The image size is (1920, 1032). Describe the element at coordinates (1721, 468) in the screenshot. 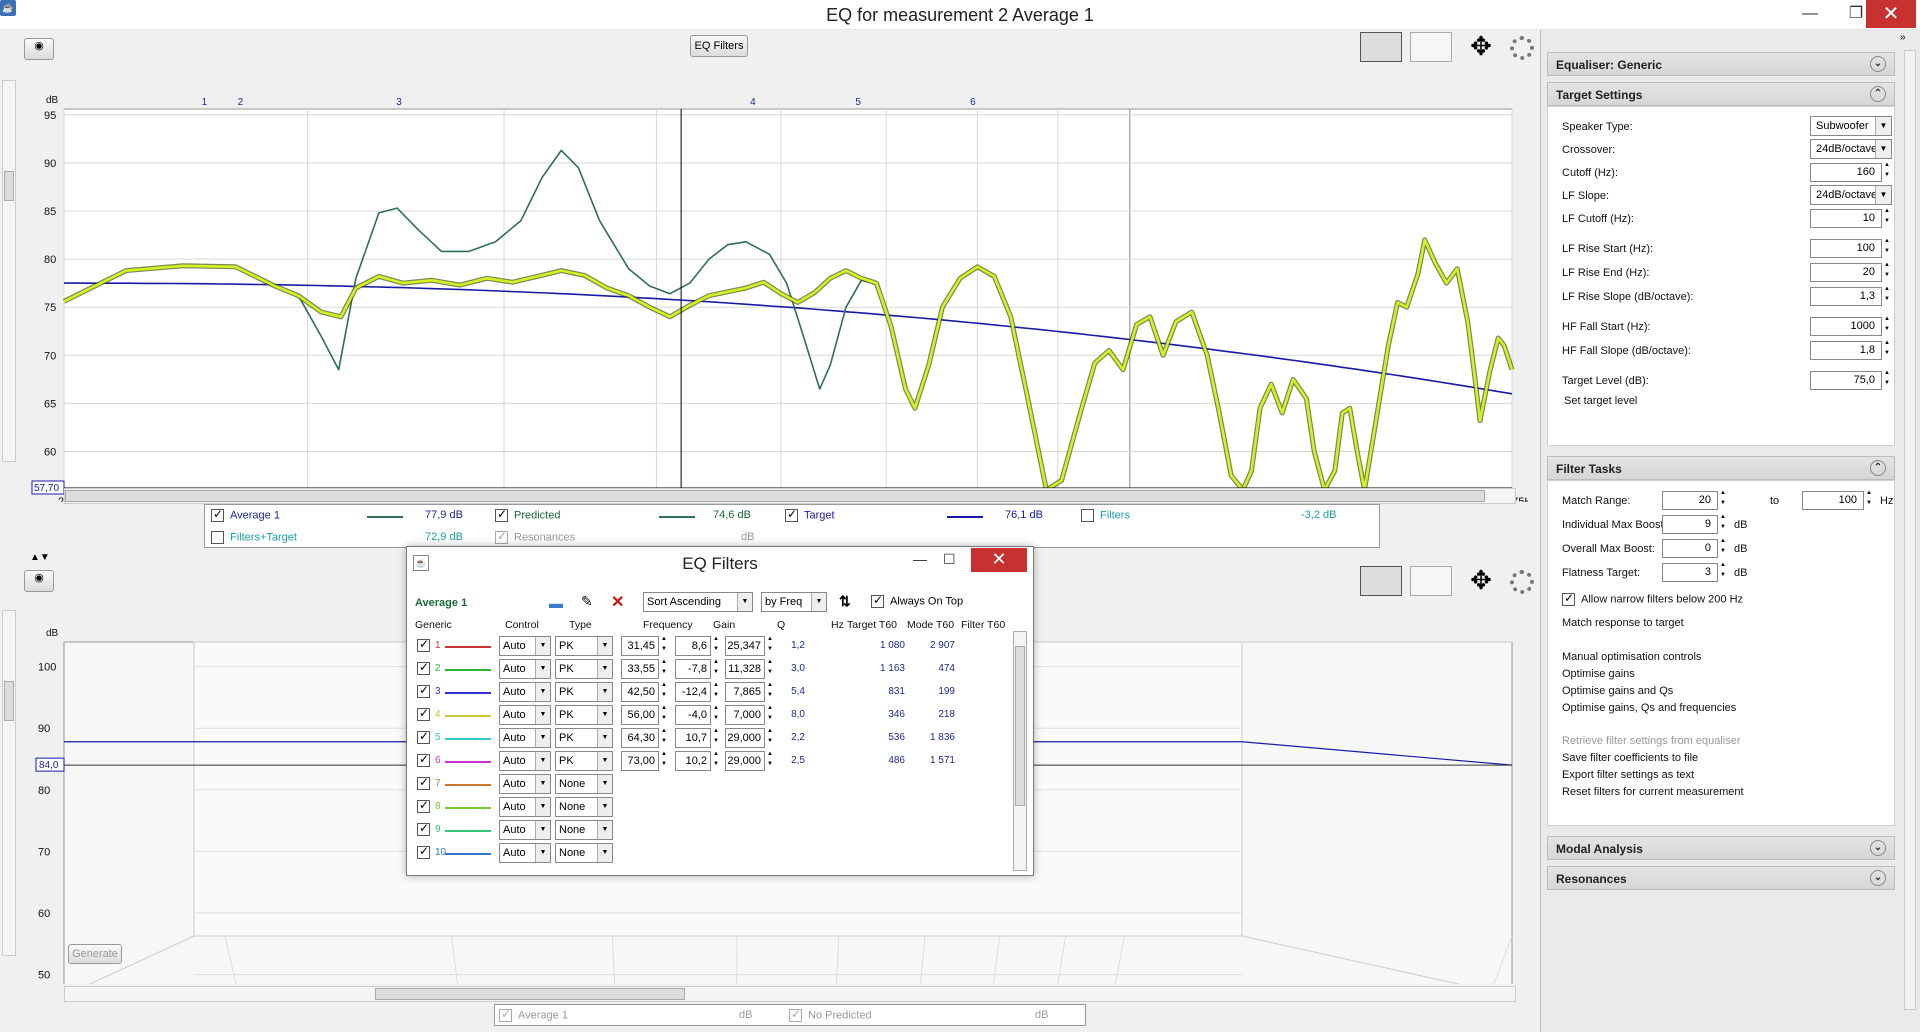

I see `filter-tasks-header: Filter Tasks ⌃` at that location.